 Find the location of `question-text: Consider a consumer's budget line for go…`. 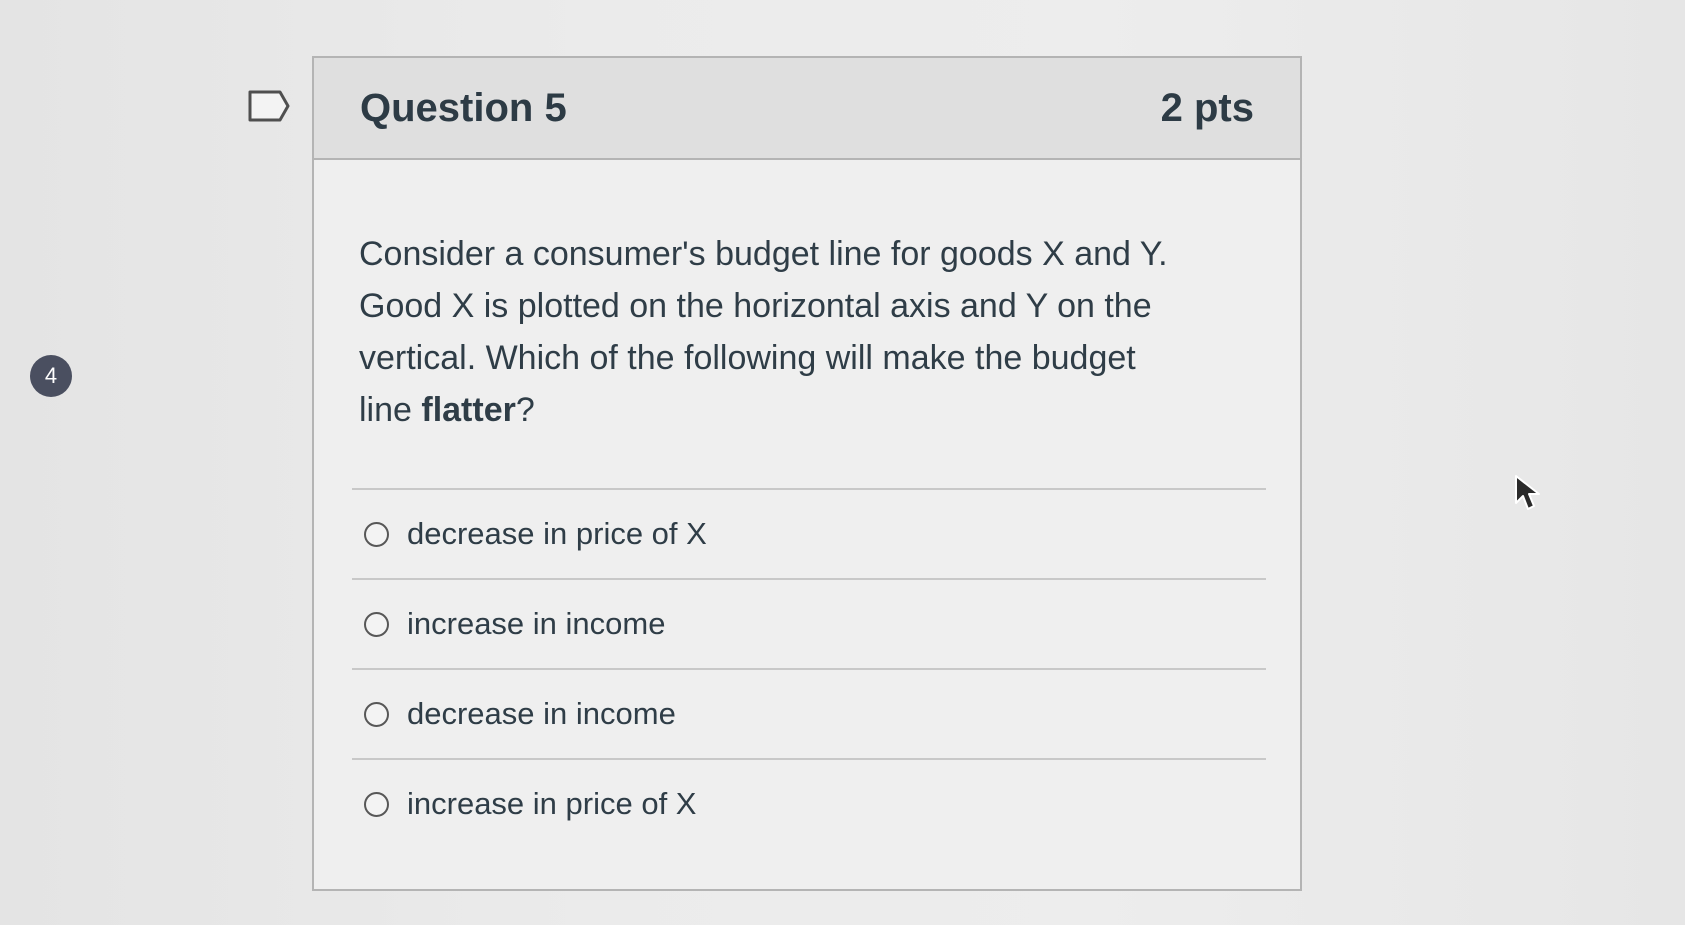

question-text: Consider a consumer's budget line for go… is located at coordinates (769, 332).